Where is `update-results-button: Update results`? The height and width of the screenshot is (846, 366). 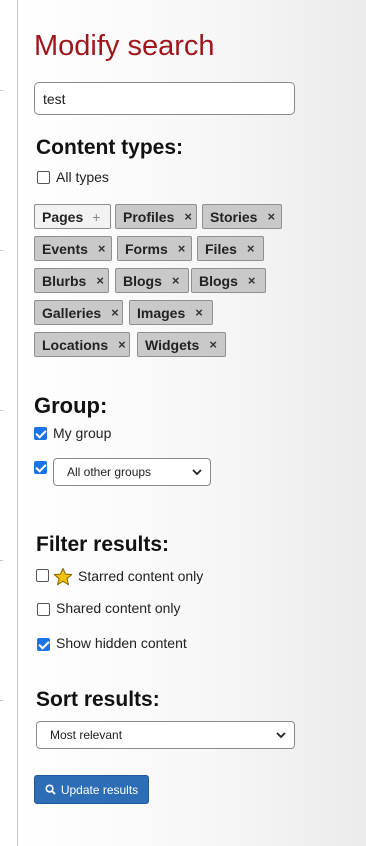 update-results-button: Update results is located at coordinates (91, 789).